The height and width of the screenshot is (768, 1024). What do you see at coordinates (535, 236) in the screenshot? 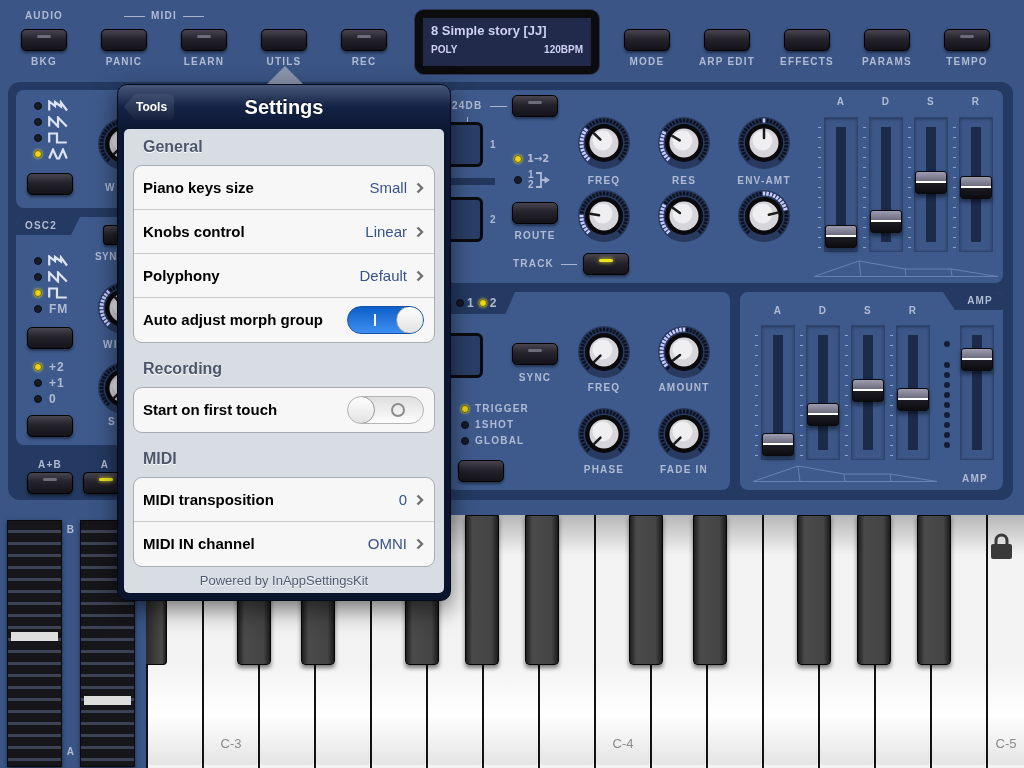
I see `button-label: ROUTE` at bounding box center [535, 236].